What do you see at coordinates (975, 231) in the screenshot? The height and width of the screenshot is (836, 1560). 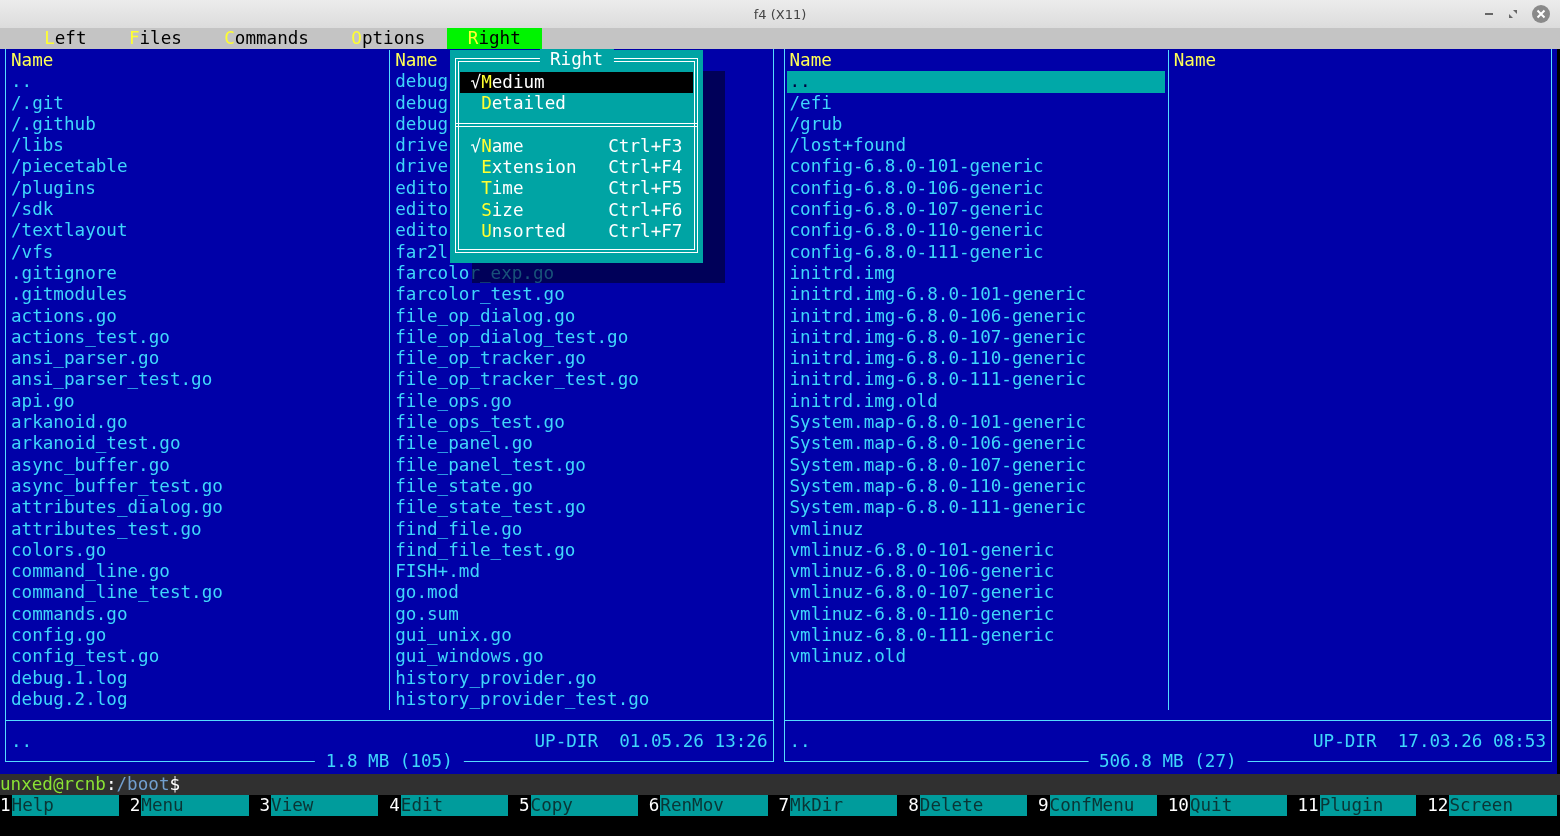 I see `file-name: config-6.8.0-110-generic` at bounding box center [975, 231].